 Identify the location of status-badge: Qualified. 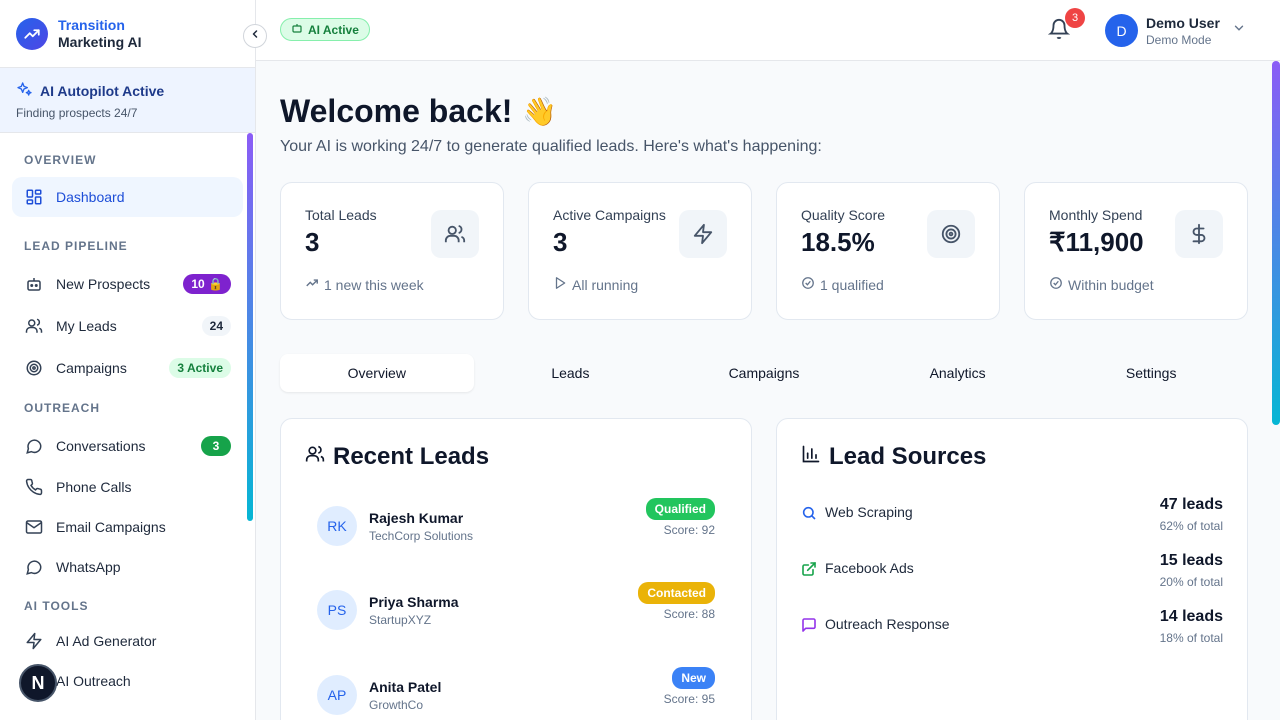
(680, 509).